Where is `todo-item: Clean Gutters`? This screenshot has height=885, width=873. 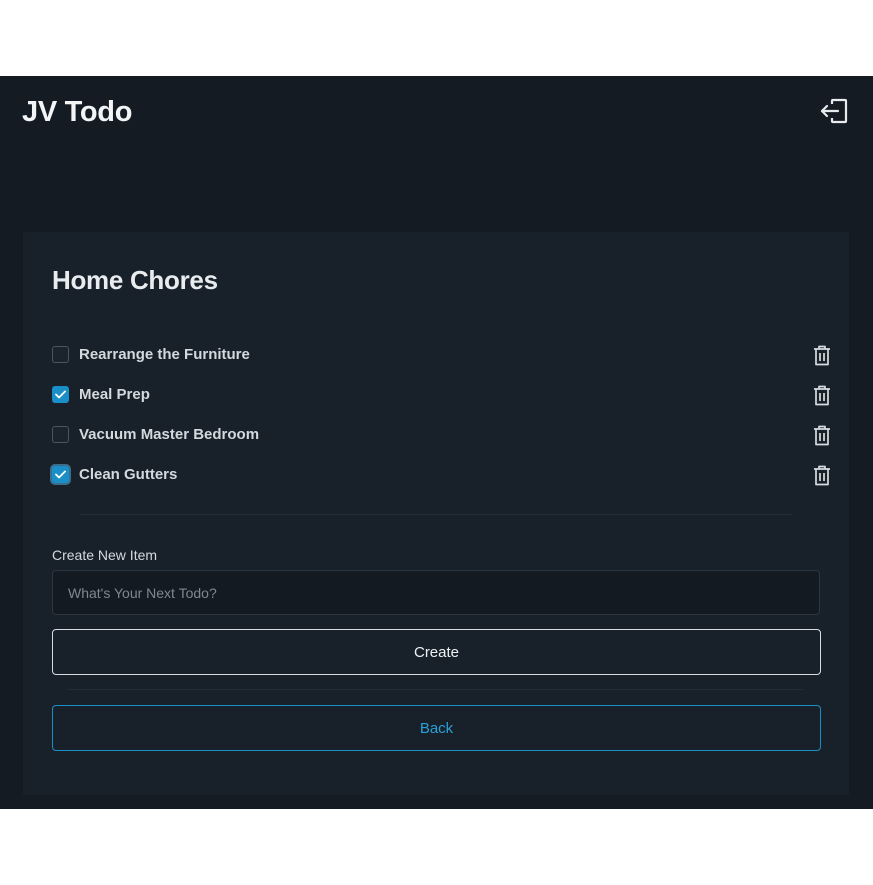 todo-item: Clean Gutters is located at coordinates (441, 474).